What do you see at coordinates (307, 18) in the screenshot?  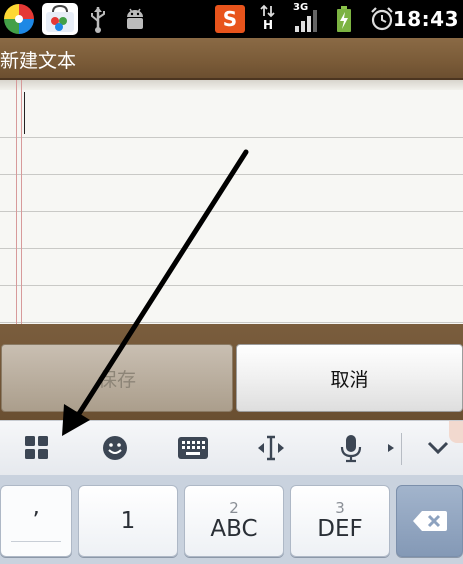 I see `signal-icon: 3G` at bounding box center [307, 18].